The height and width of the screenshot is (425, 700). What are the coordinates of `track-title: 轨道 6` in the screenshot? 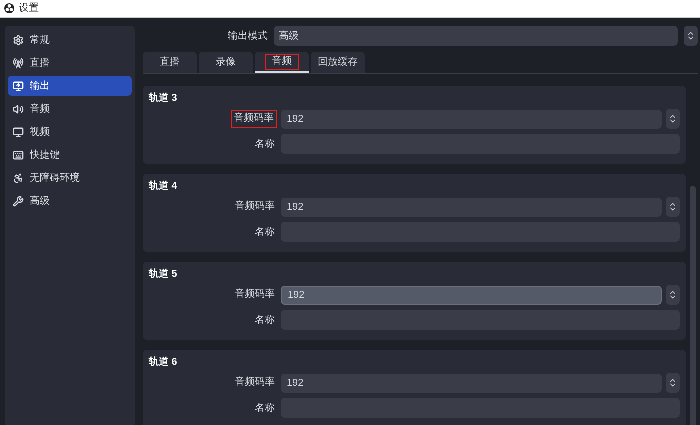 It's located at (163, 363).